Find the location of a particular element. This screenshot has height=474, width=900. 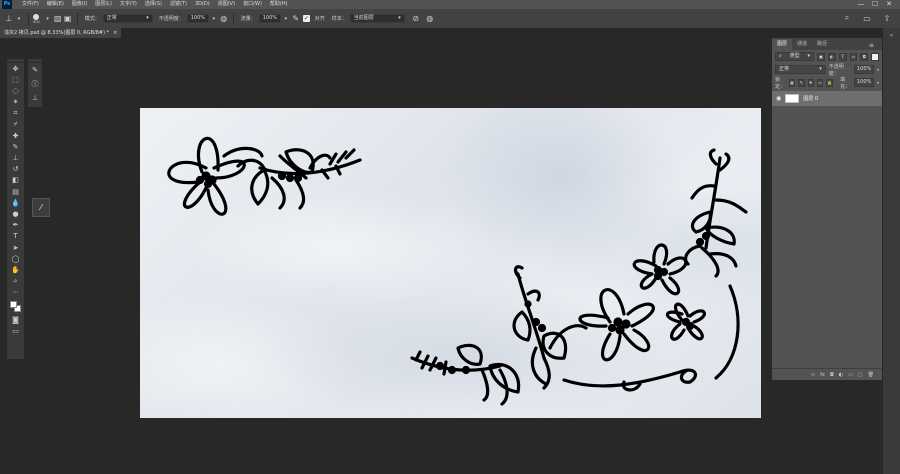

lasso-icon: ◌ is located at coordinates (15, 90).